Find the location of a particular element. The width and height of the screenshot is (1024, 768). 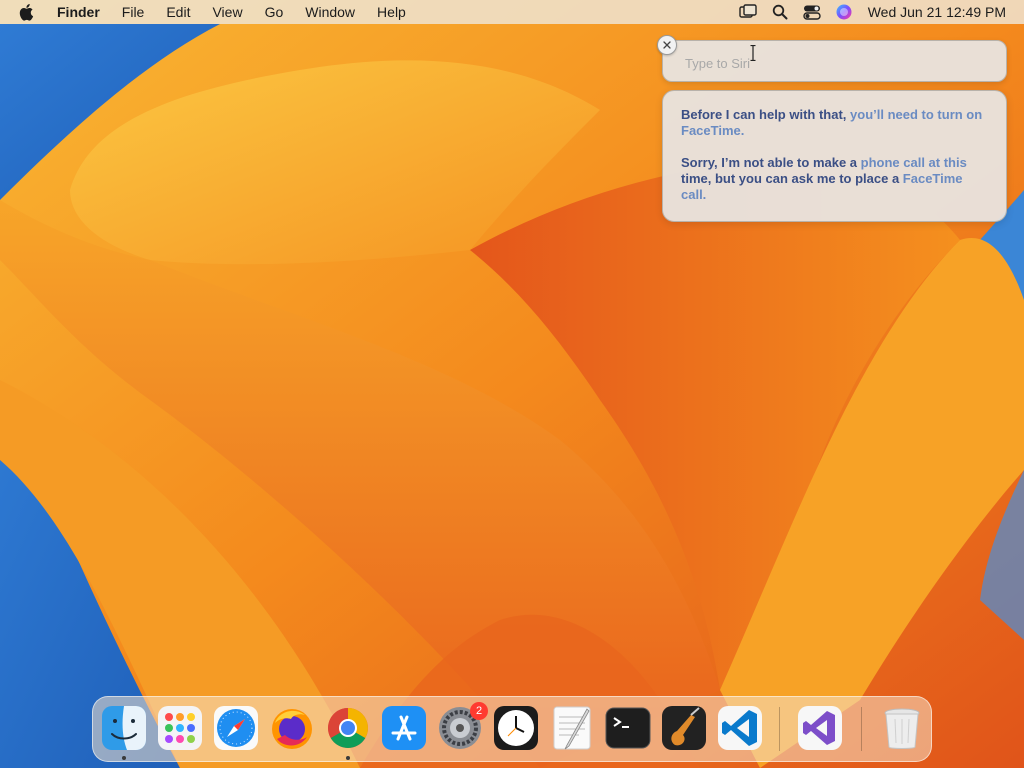

finder-icon is located at coordinates (124, 728).